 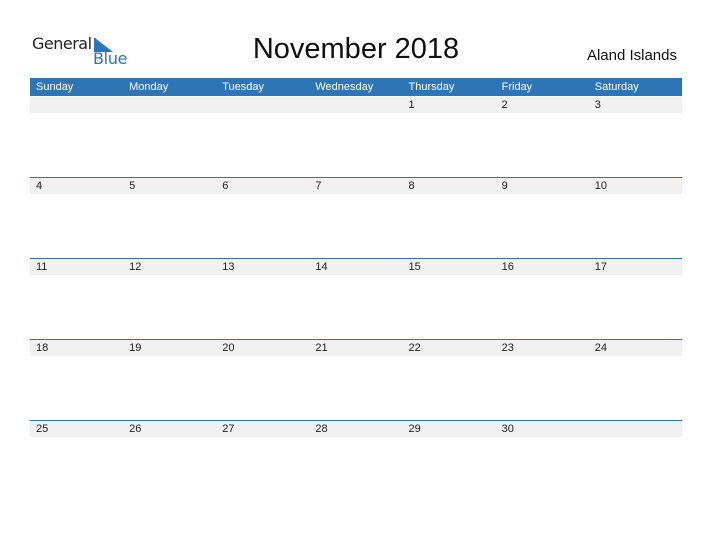 I want to click on country-name: Aland Islands, so click(x=631, y=55).